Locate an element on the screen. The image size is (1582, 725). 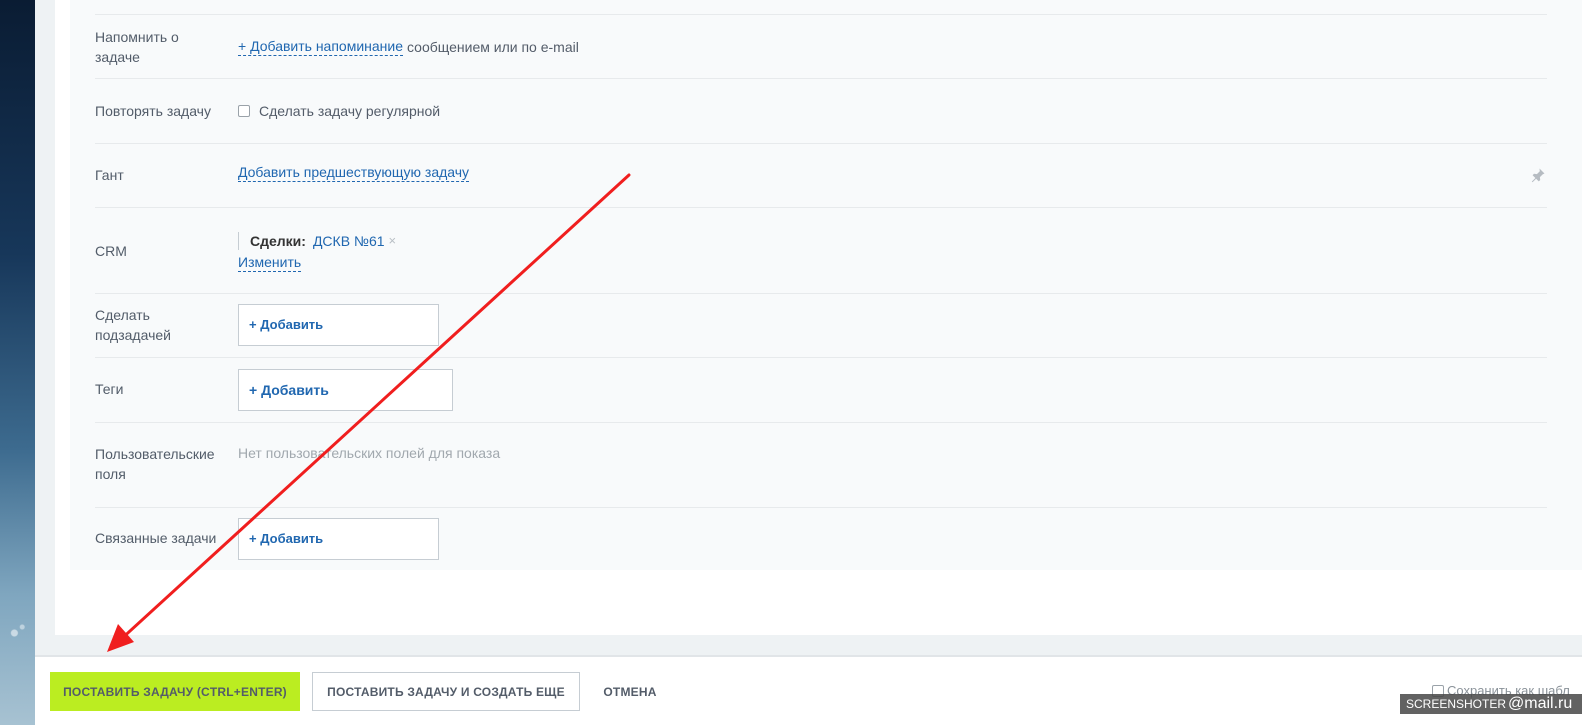
add-predecessor-link: Добавить предшествующую задачу is located at coordinates (354, 173).